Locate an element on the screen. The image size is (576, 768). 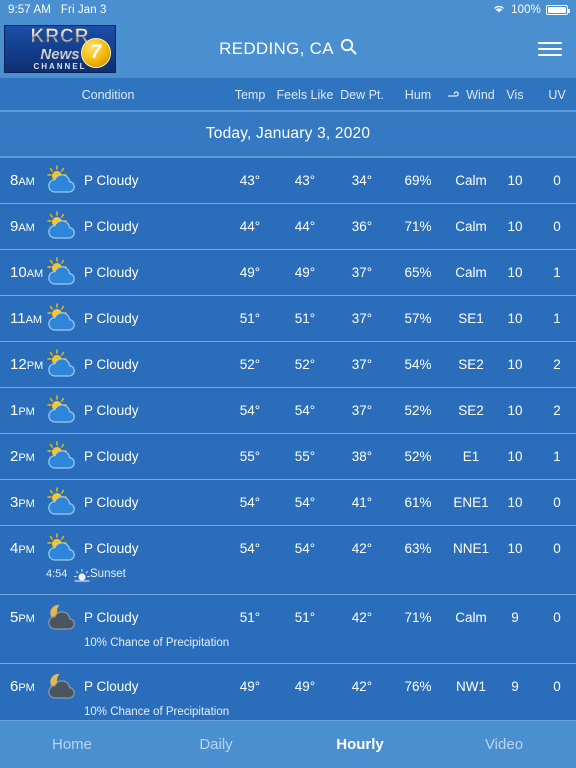
hour-label: 9AM is located at coordinates (22, 226).